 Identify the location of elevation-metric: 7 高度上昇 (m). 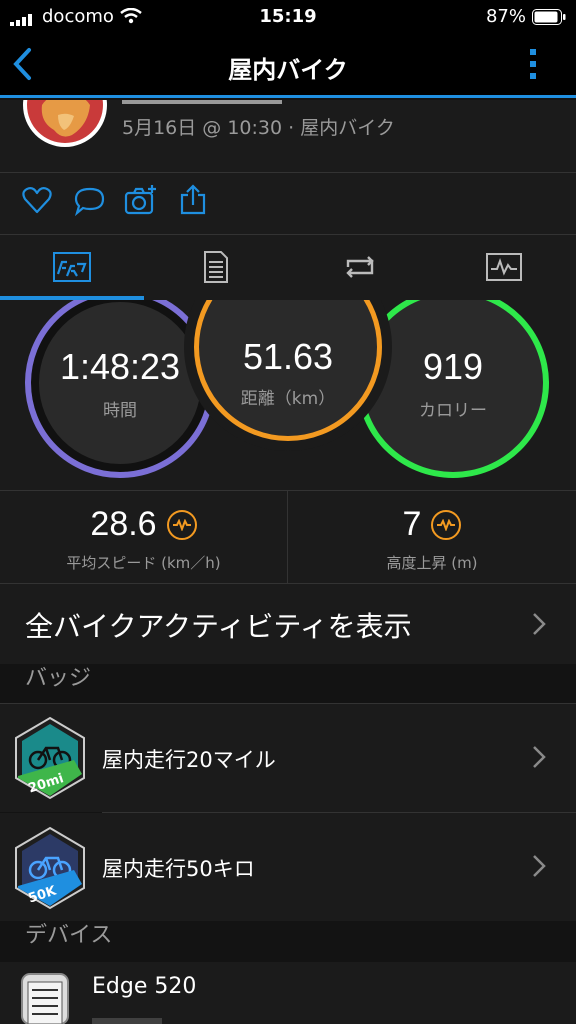
(432, 540).